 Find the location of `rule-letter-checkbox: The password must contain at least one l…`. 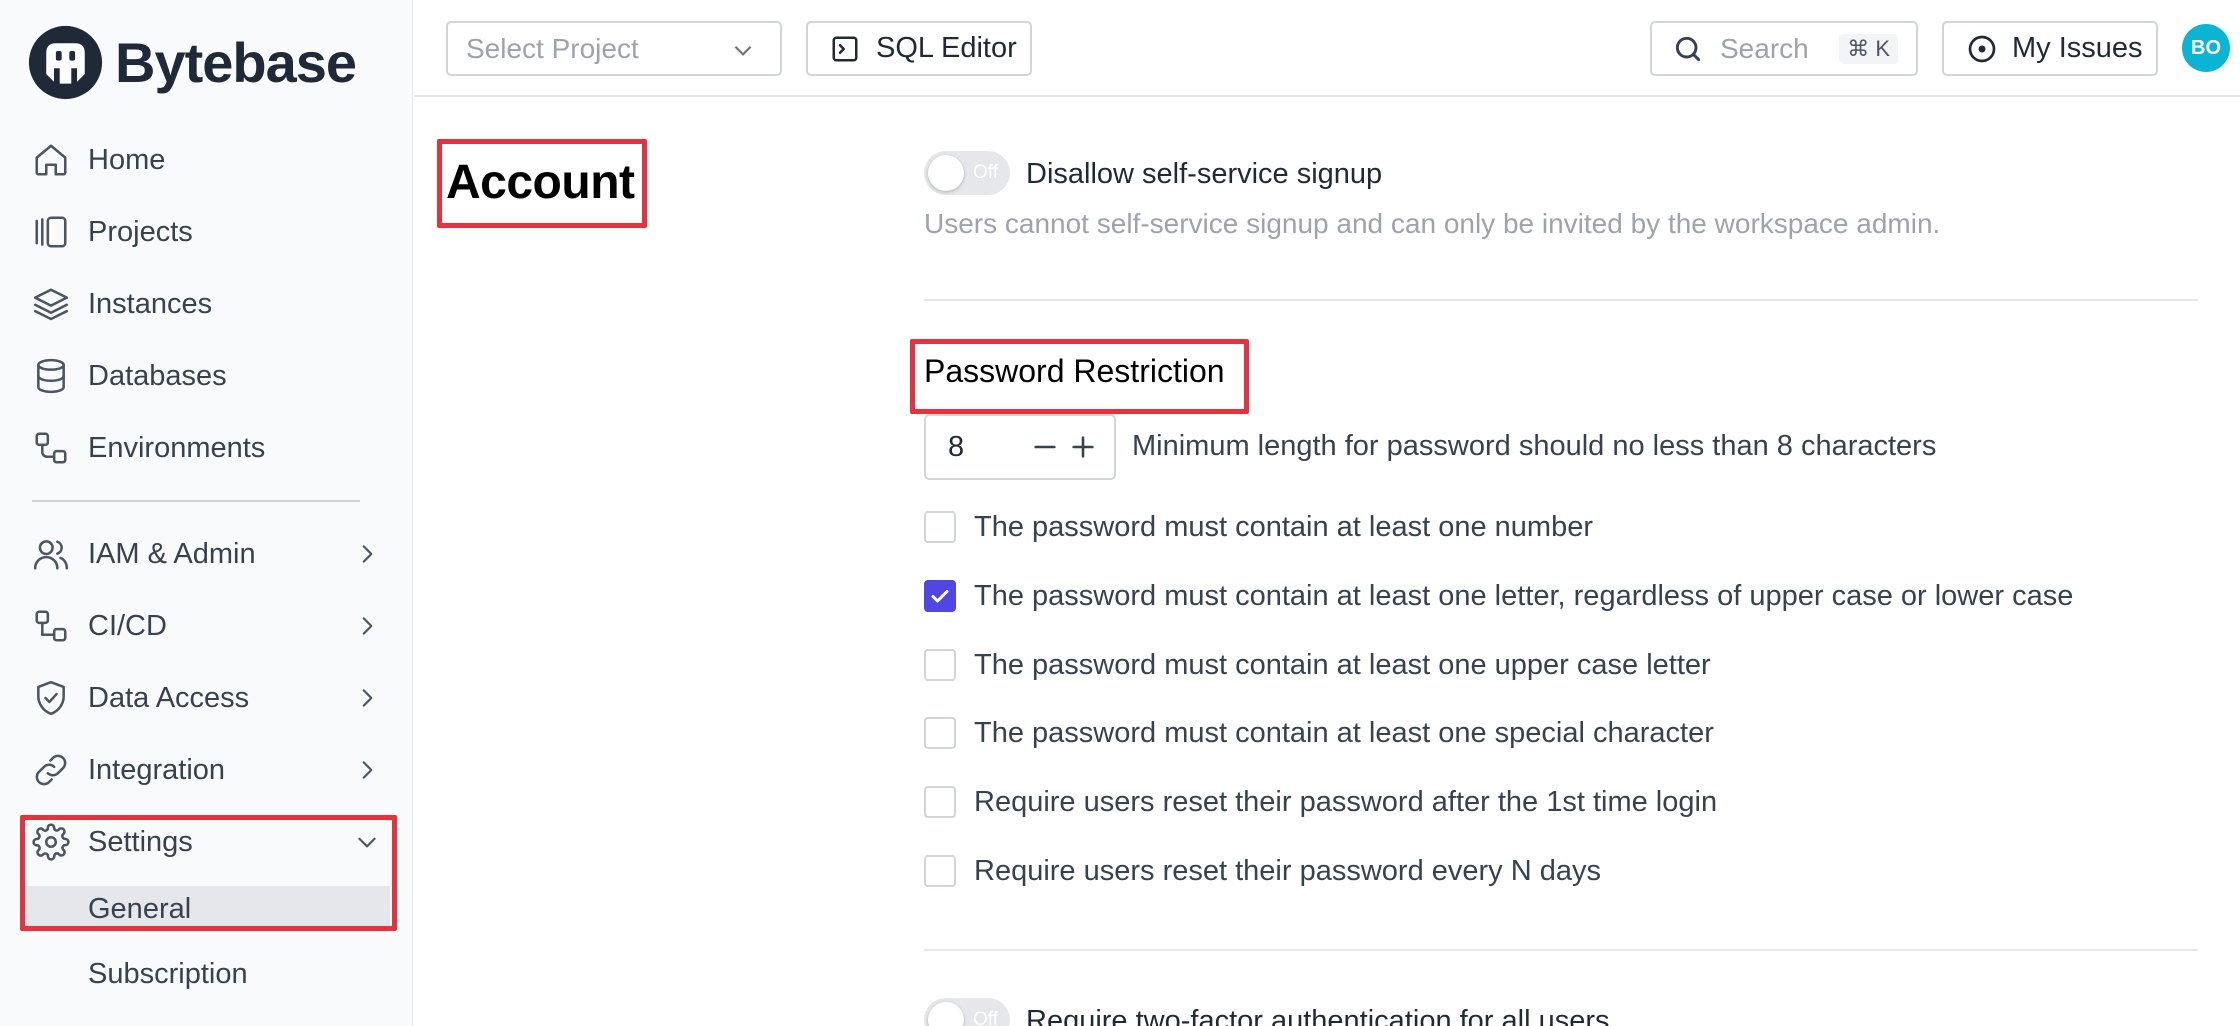

rule-letter-checkbox: The password must contain at least one l… is located at coordinates (1498, 596).